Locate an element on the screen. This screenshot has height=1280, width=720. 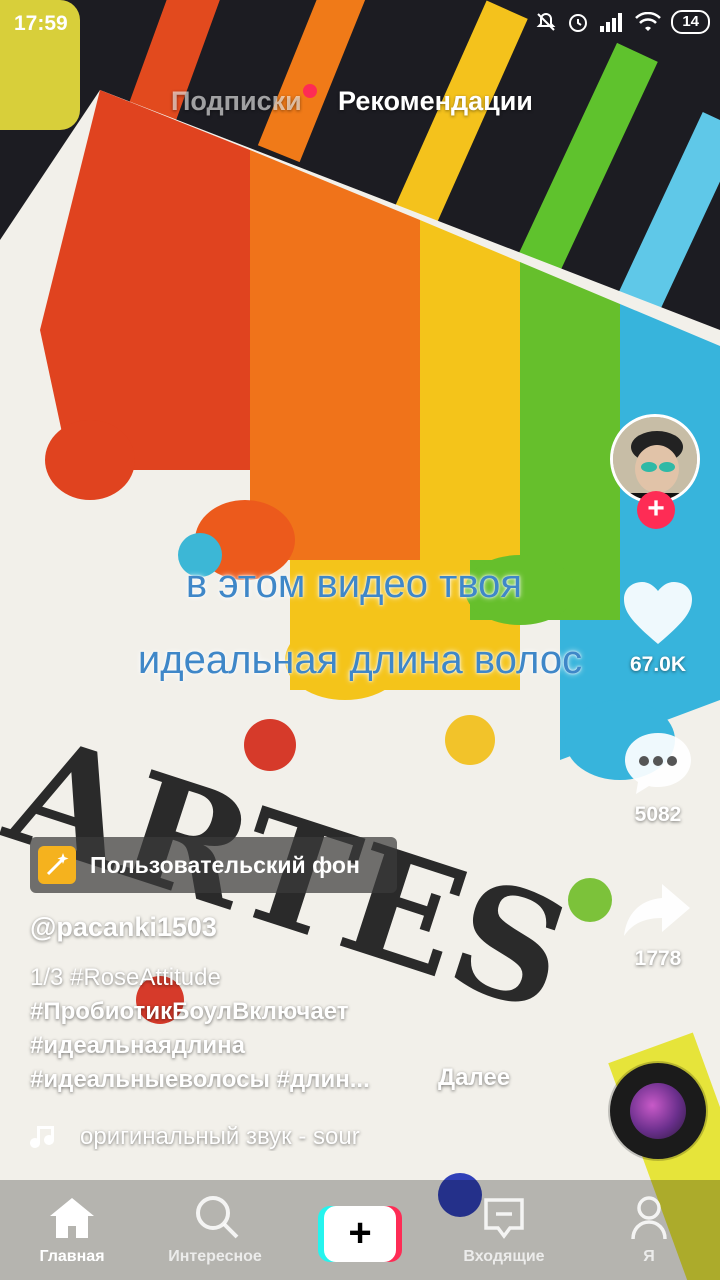
share-count: 1778 is located at coordinates (658, 958).